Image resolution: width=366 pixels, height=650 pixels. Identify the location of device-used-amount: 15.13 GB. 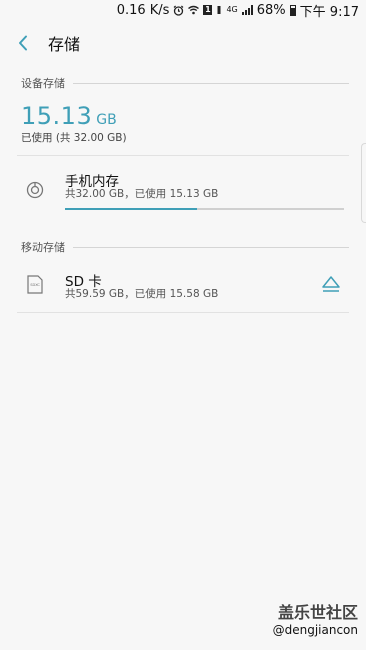
(69, 116).